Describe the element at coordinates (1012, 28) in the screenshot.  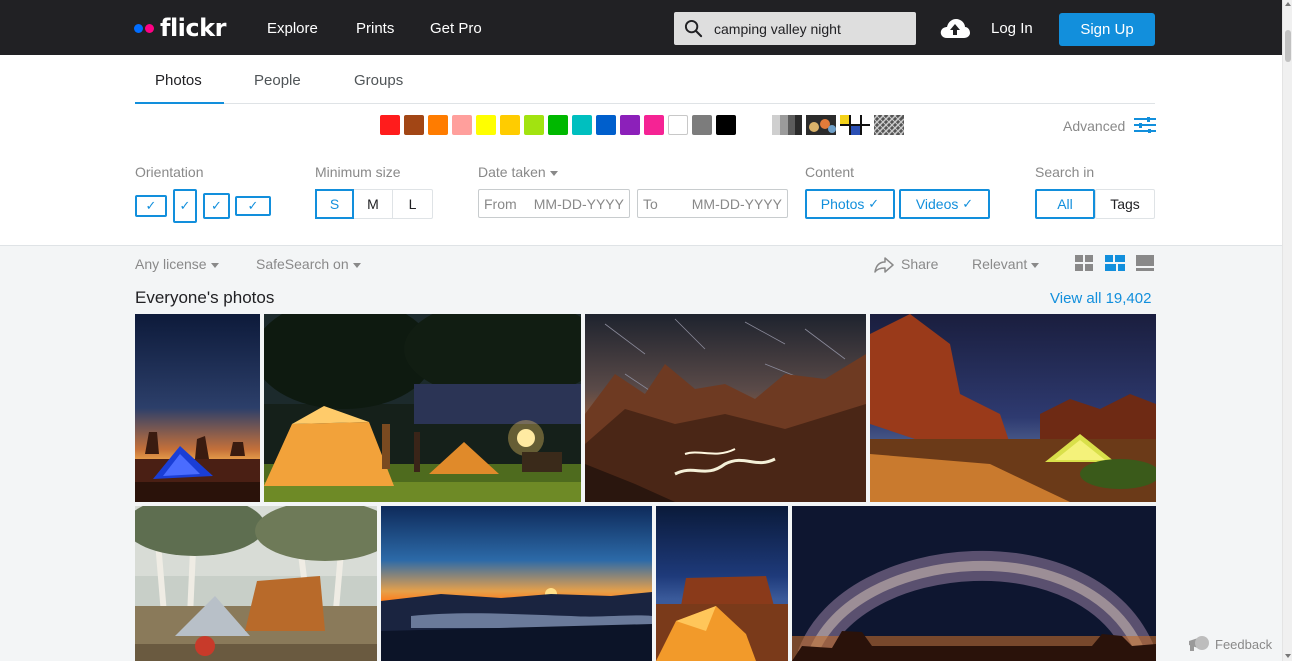
I see `login-link: Log In` at that location.